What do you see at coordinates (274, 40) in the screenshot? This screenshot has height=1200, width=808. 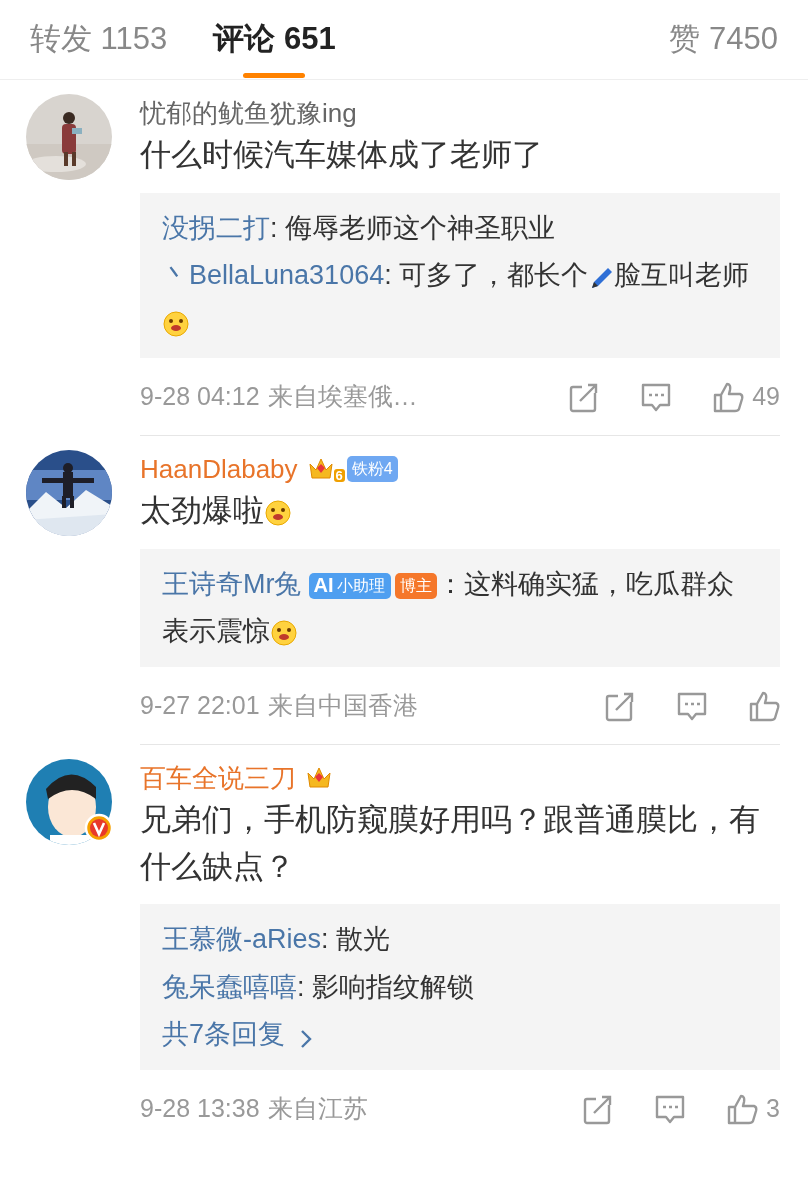 I see `tab: 评论 651` at bounding box center [274, 40].